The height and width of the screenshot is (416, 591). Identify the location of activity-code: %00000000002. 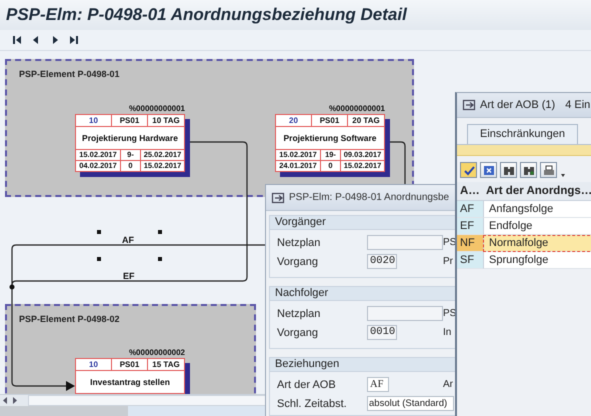
(156, 353).